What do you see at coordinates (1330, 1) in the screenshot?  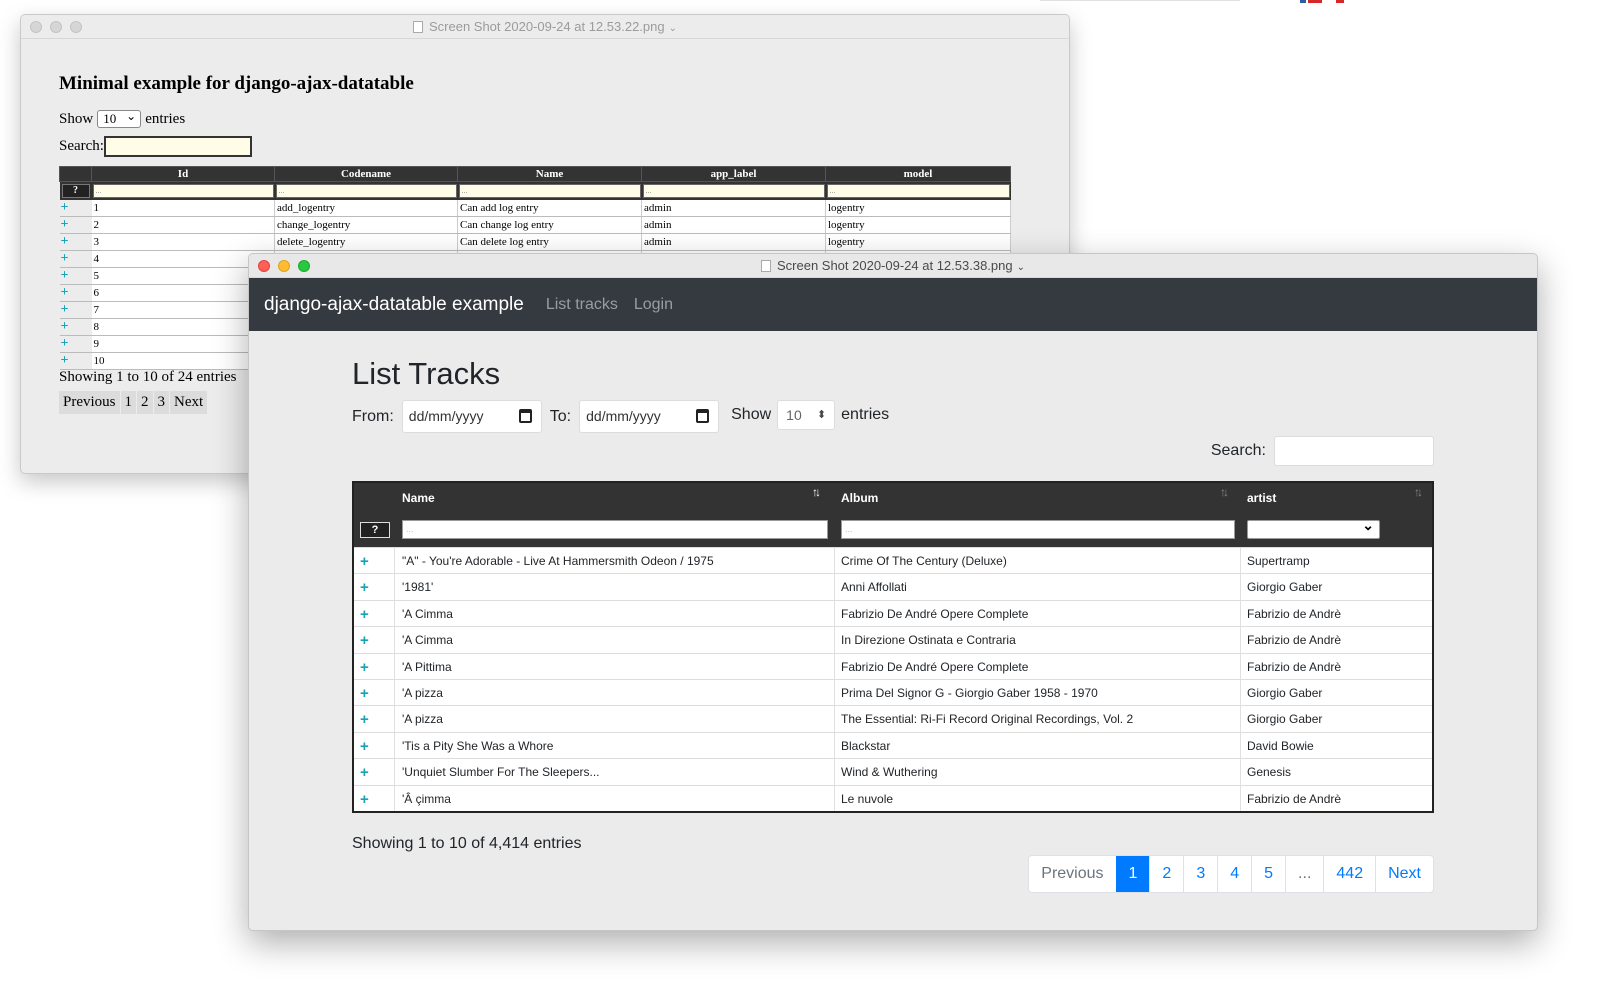 I see `background-flags` at bounding box center [1330, 1].